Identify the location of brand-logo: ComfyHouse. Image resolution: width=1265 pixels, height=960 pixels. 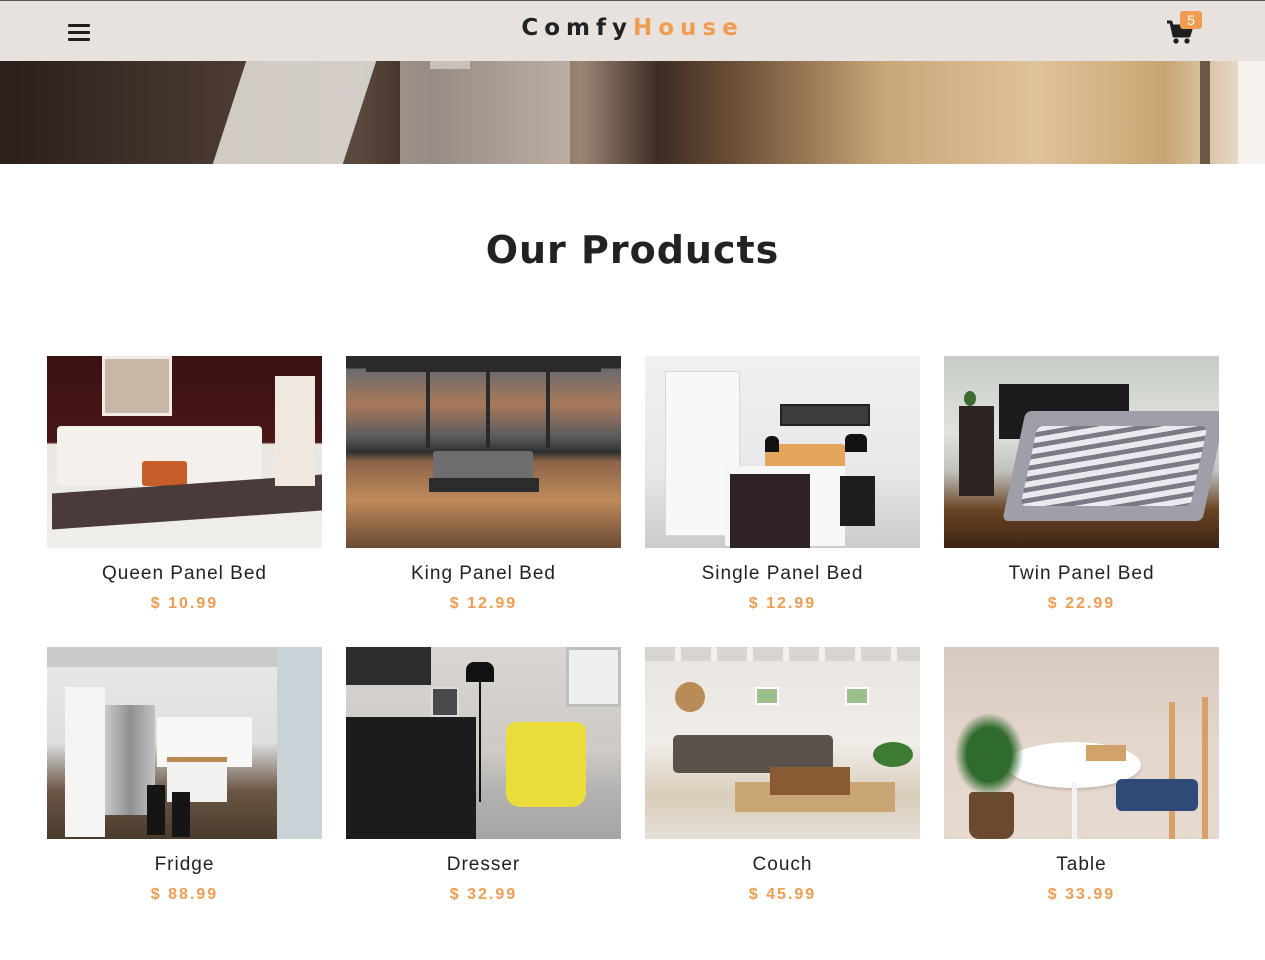
(632, 28).